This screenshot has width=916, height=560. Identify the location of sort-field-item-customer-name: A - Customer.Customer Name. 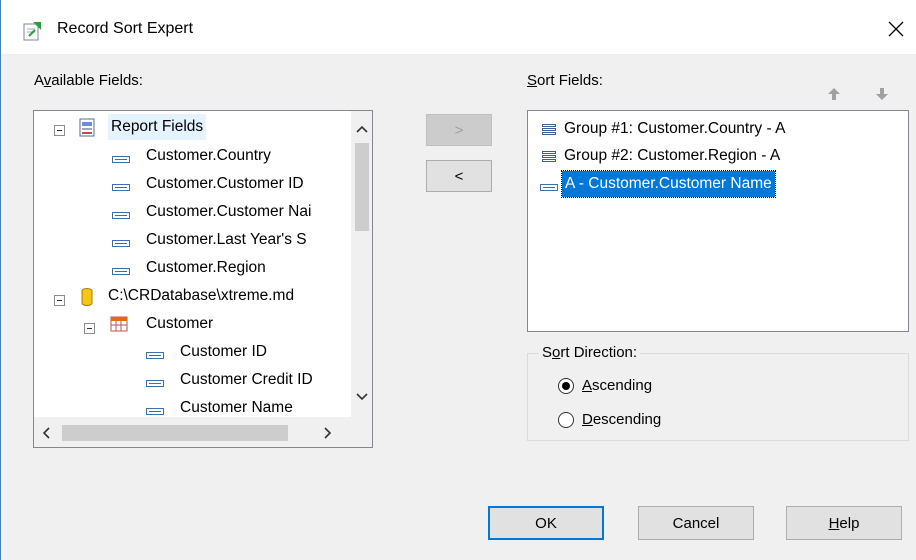
(668, 184).